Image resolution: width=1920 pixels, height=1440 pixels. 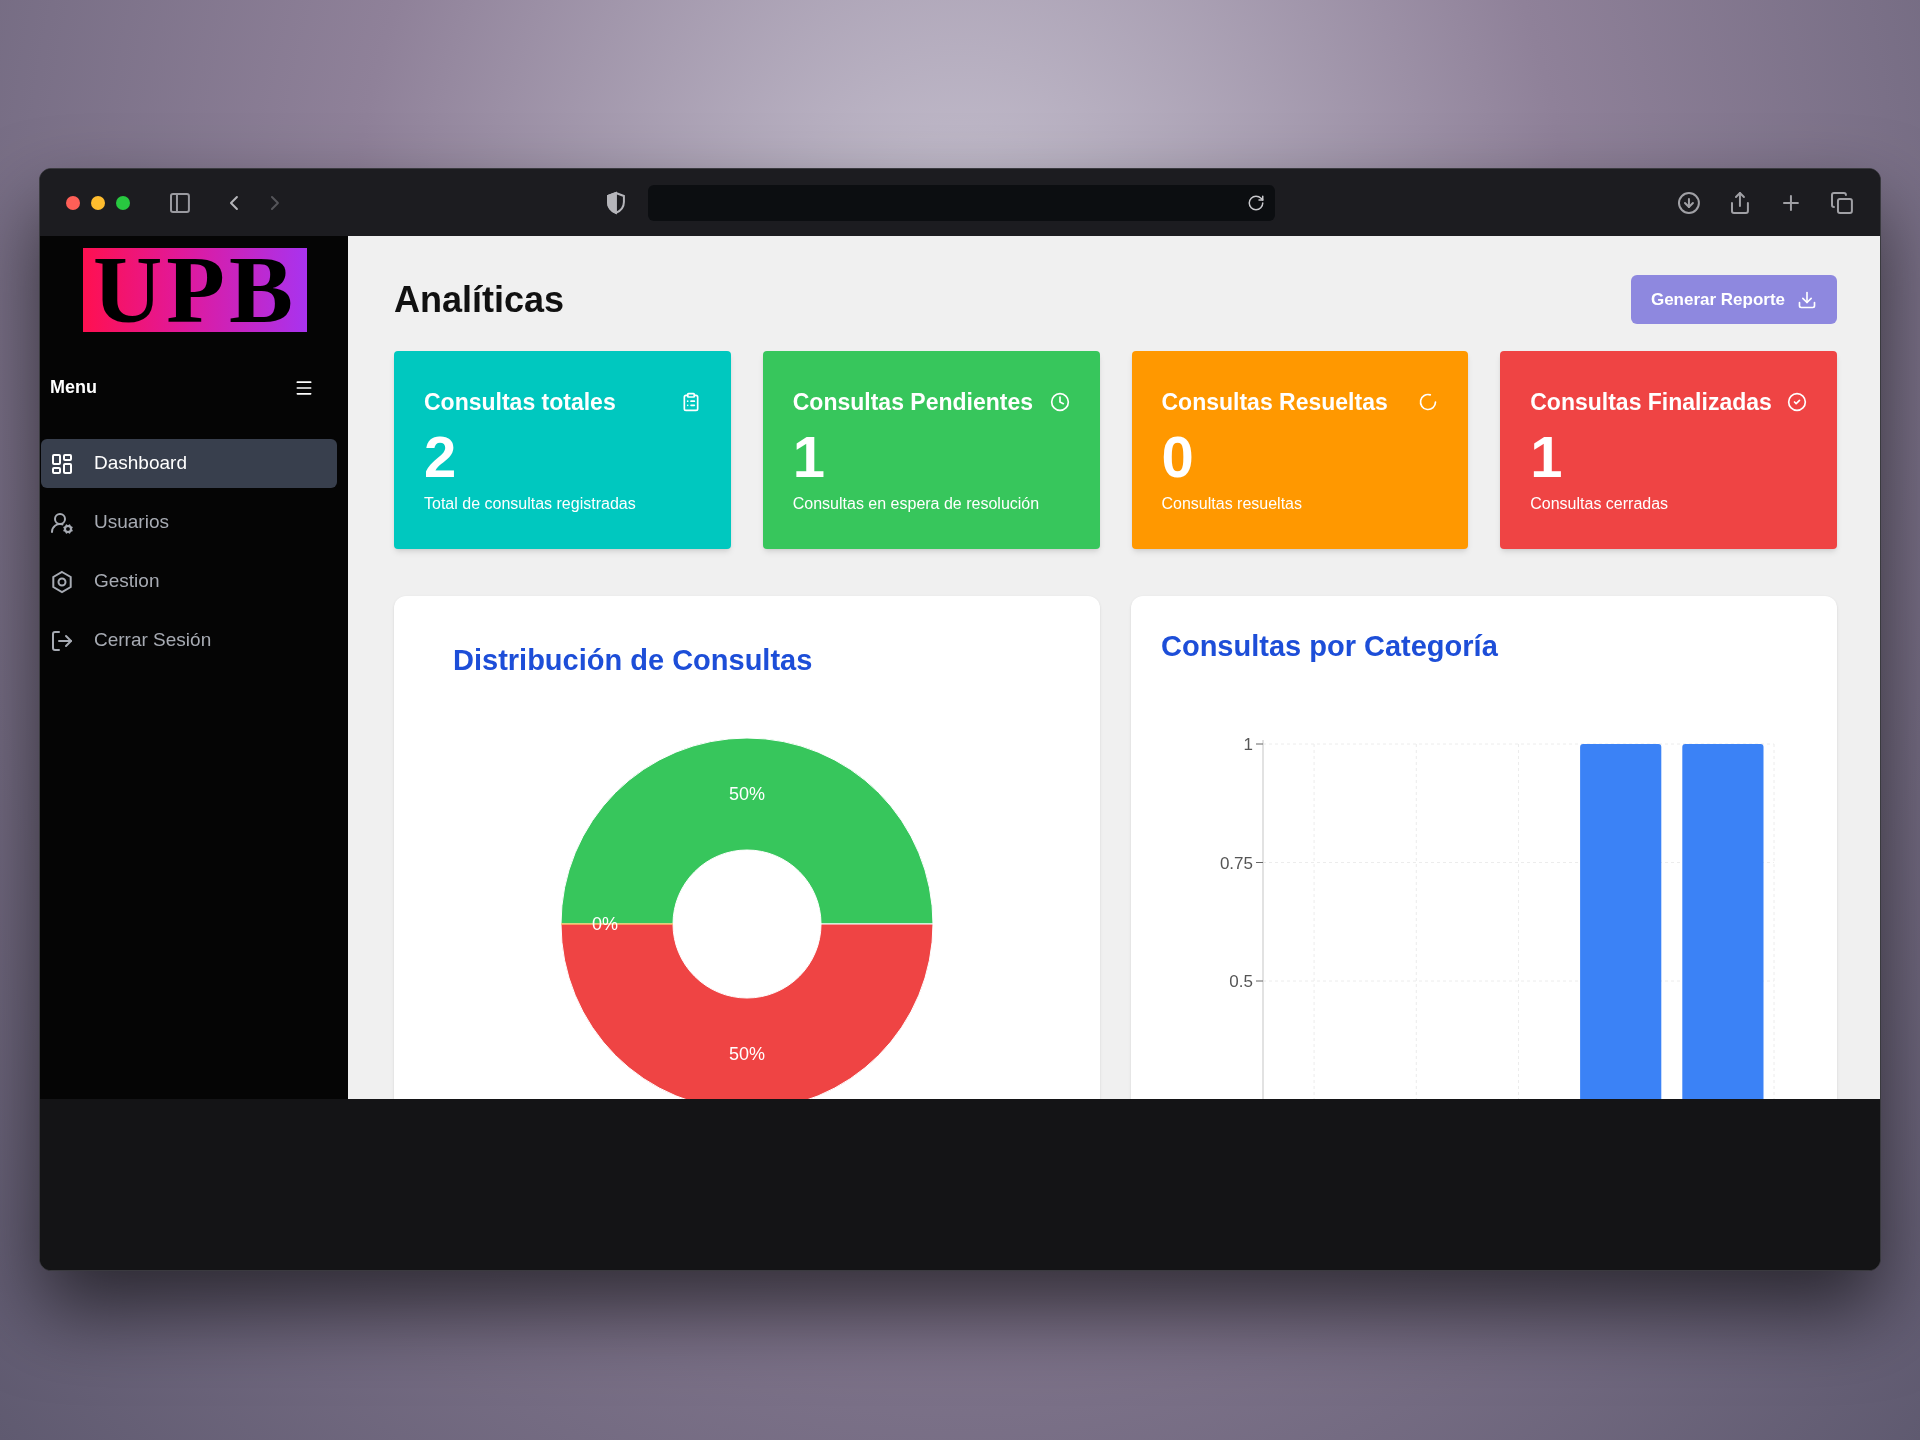 I want to click on card-caption: Total de consultas registradas, so click(x=530, y=503).